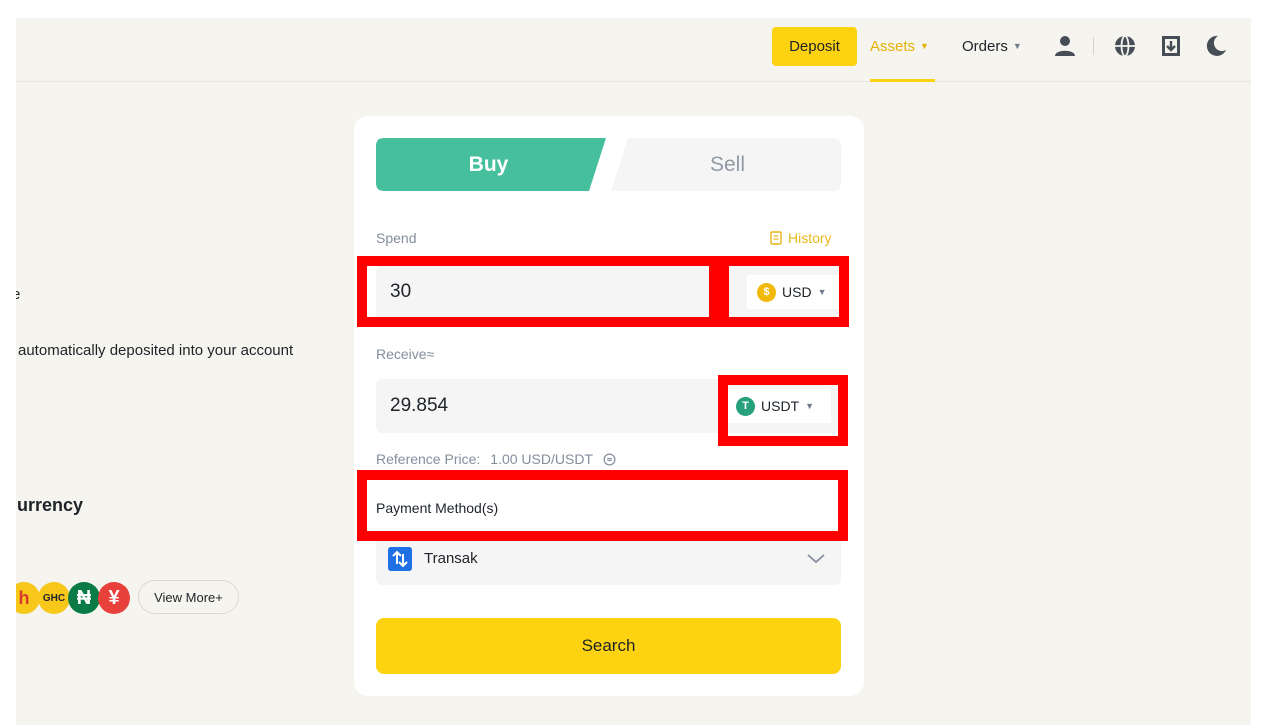 The image size is (1271, 725). Describe the element at coordinates (400, 559) in the screenshot. I see `transak-logo-icon` at that location.